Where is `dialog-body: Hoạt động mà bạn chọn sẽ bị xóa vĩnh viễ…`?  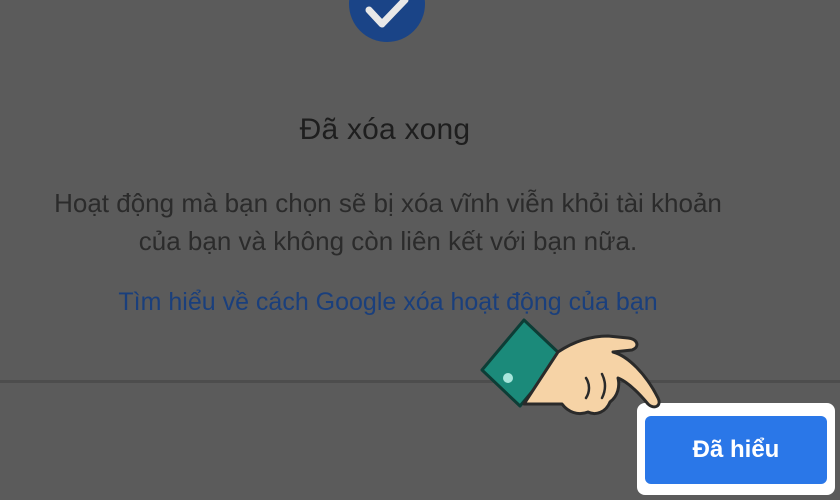 dialog-body: Hoạt động mà bạn chọn sẽ bị xóa vĩnh viễ… is located at coordinates (388, 222).